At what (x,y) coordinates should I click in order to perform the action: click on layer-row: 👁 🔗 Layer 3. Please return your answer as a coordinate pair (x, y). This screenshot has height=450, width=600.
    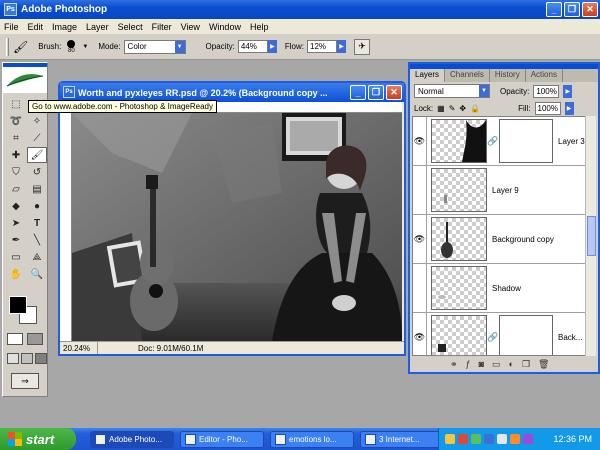
    Looking at the image, I should click on (499, 141).